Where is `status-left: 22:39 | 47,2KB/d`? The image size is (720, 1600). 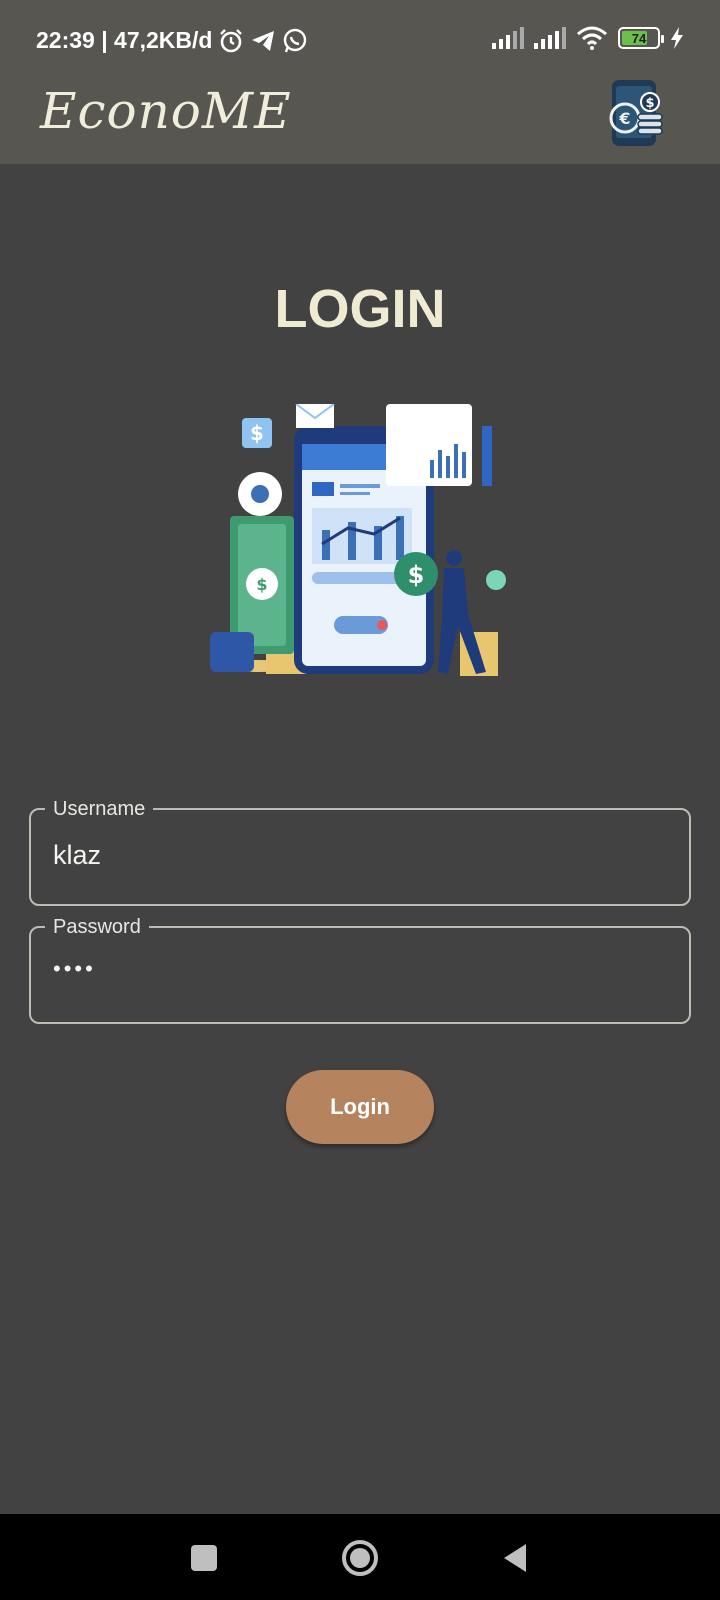 status-left: 22:39 | 47,2KB/d is located at coordinates (172, 40).